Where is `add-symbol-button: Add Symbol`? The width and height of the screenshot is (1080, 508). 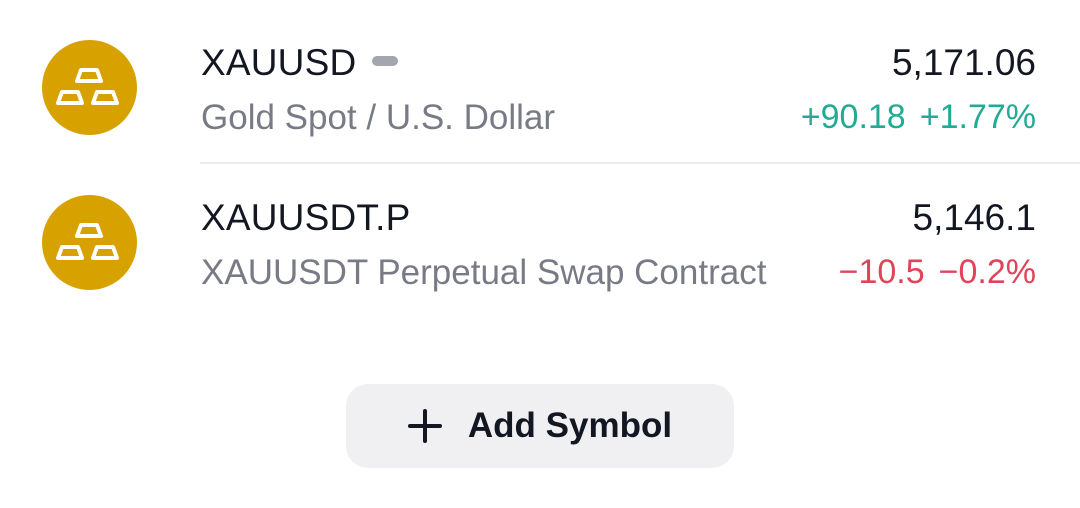 add-symbol-button: Add Symbol is located at coordinates (540, 426).